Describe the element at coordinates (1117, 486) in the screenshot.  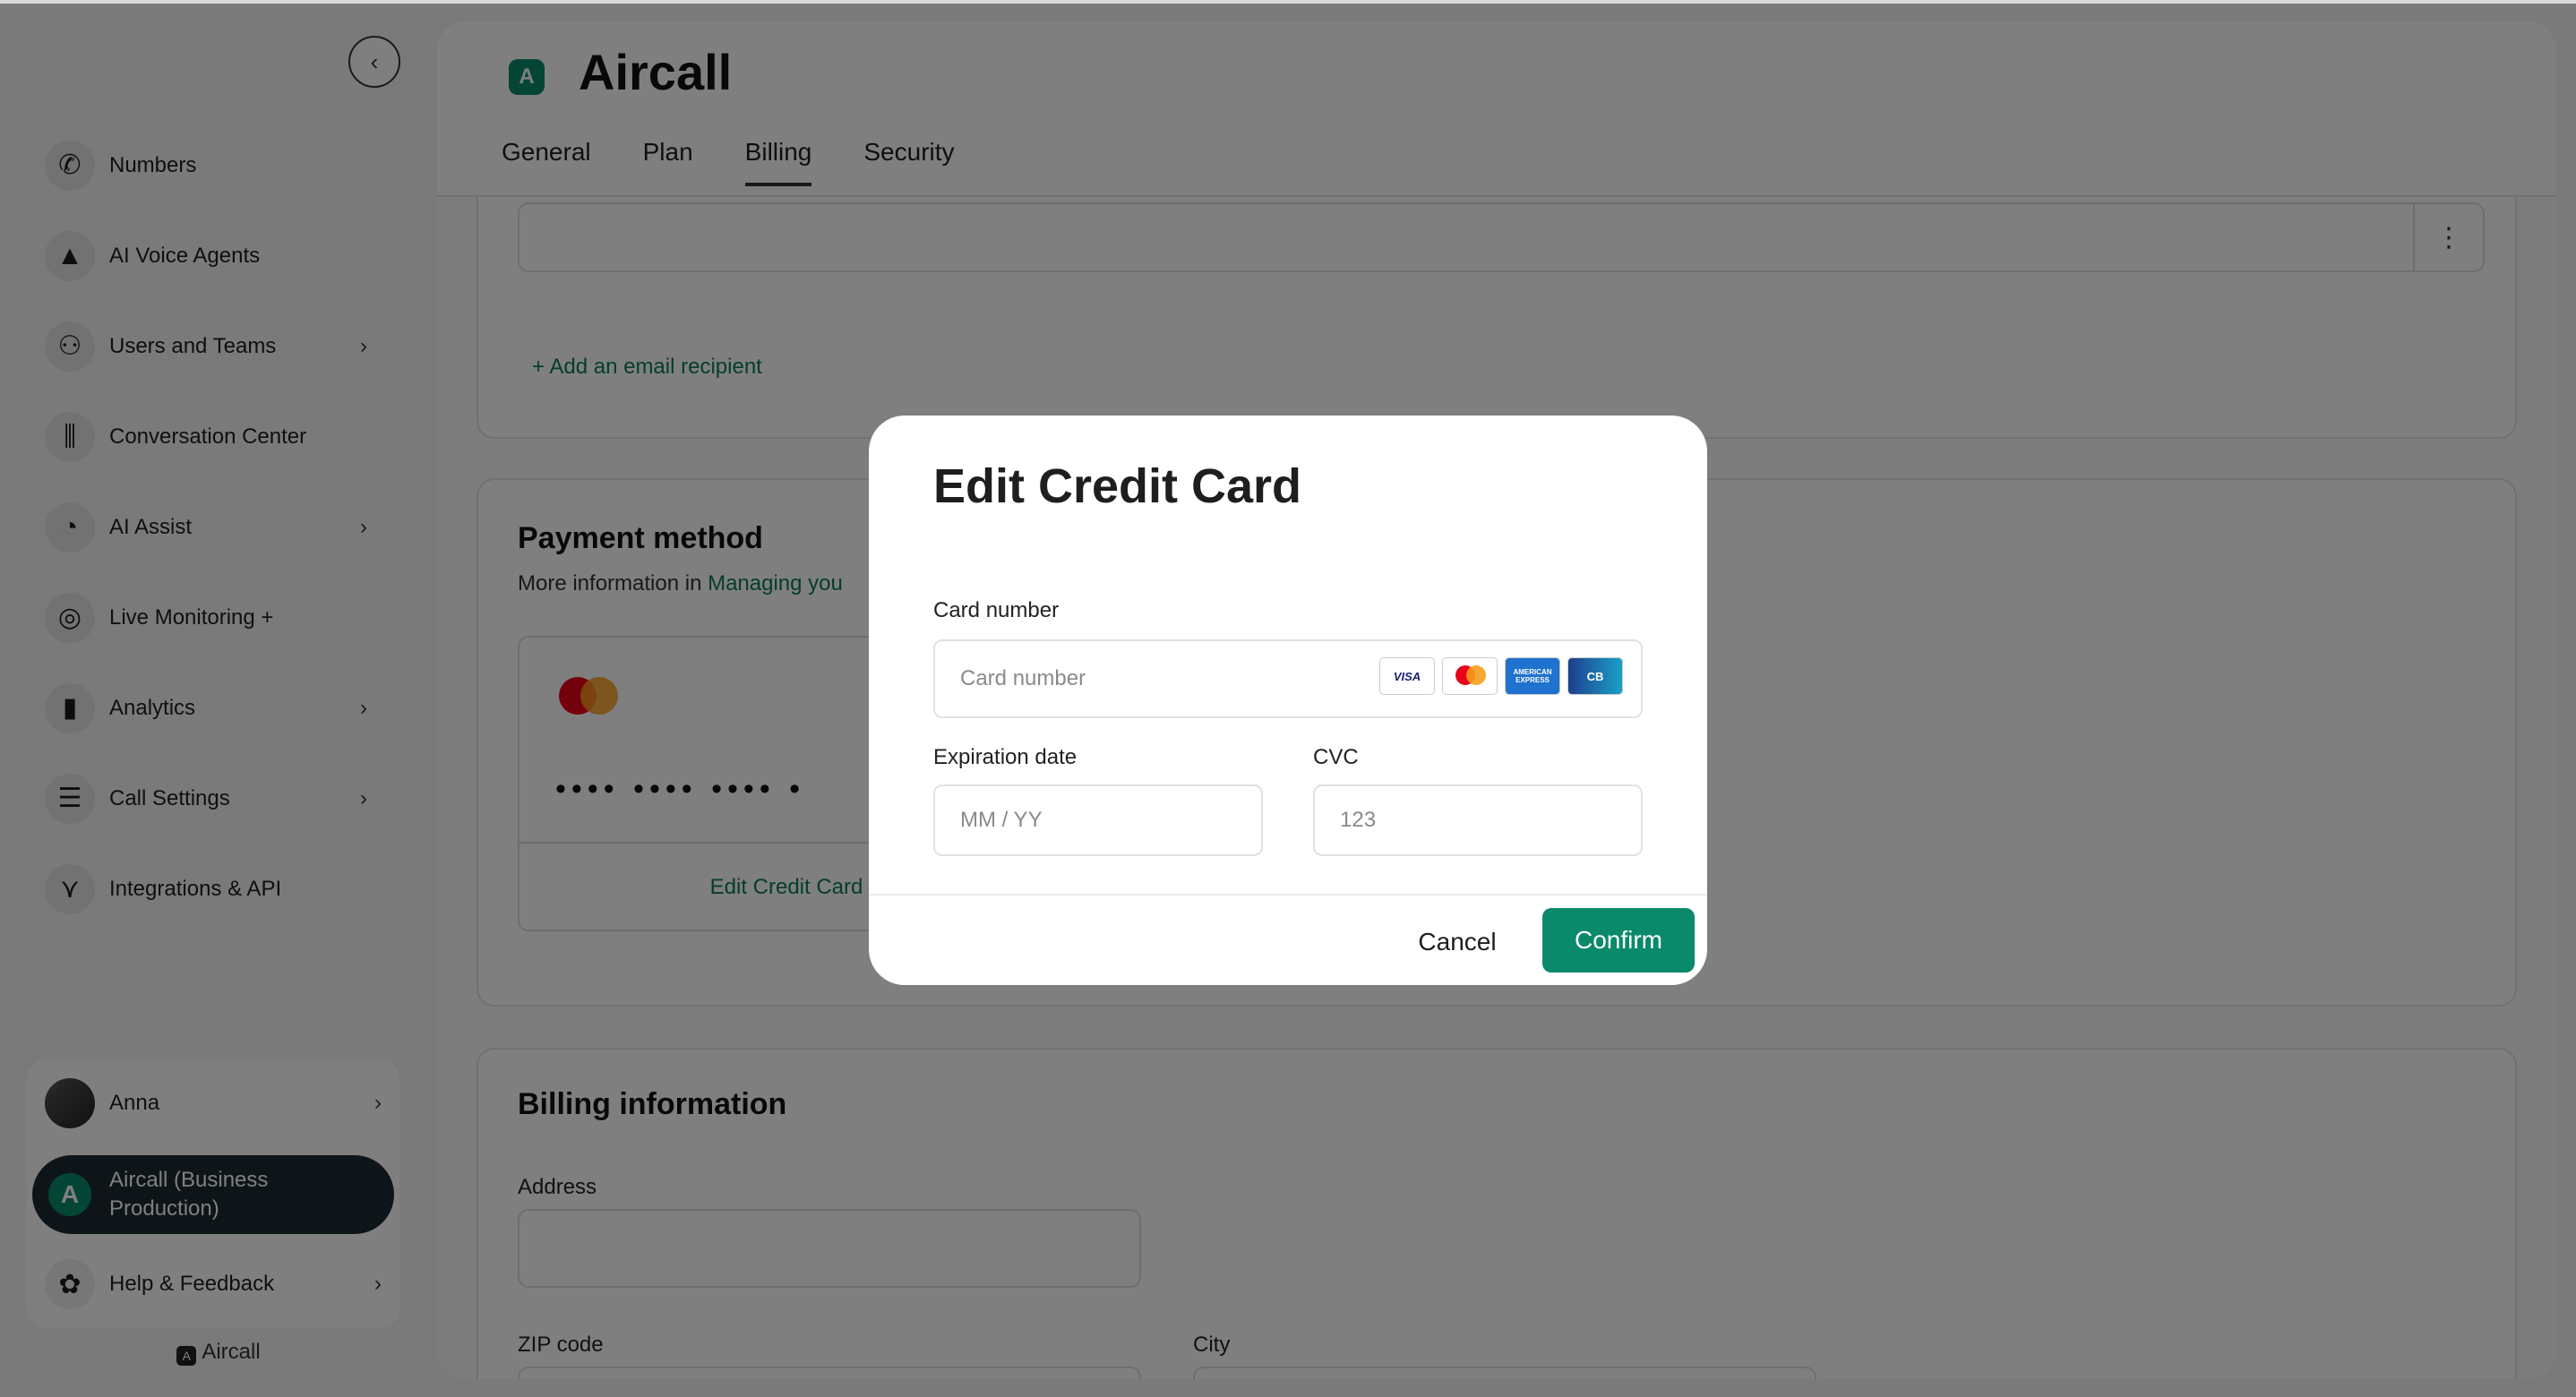
I see `modal-title: Edit Credit Card` at that location.